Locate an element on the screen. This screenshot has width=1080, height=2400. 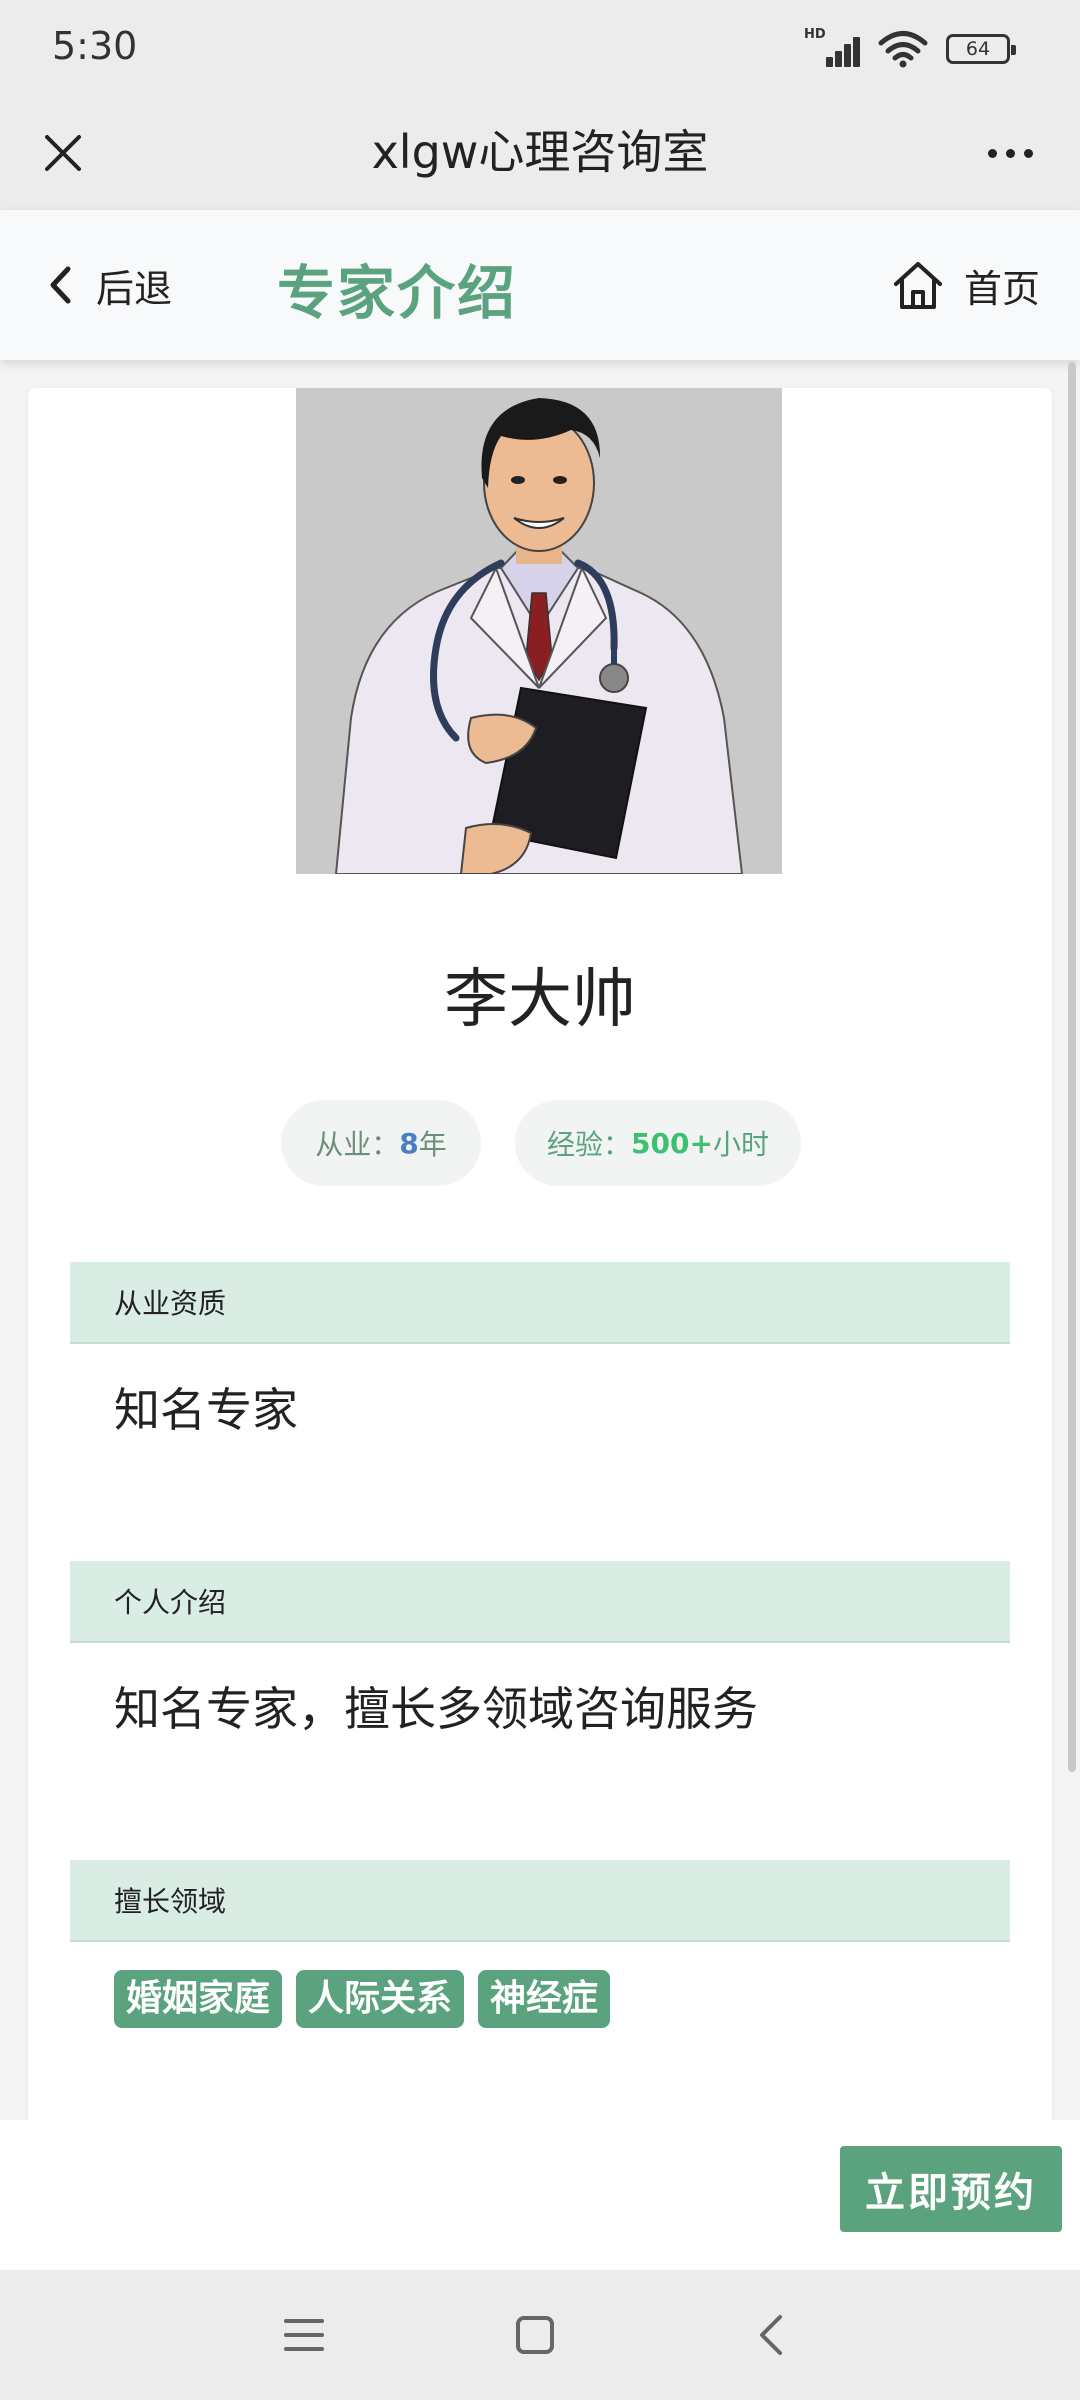
webview-title-bar: xlgw心理咨询室 is located at coordinates (540, 153).